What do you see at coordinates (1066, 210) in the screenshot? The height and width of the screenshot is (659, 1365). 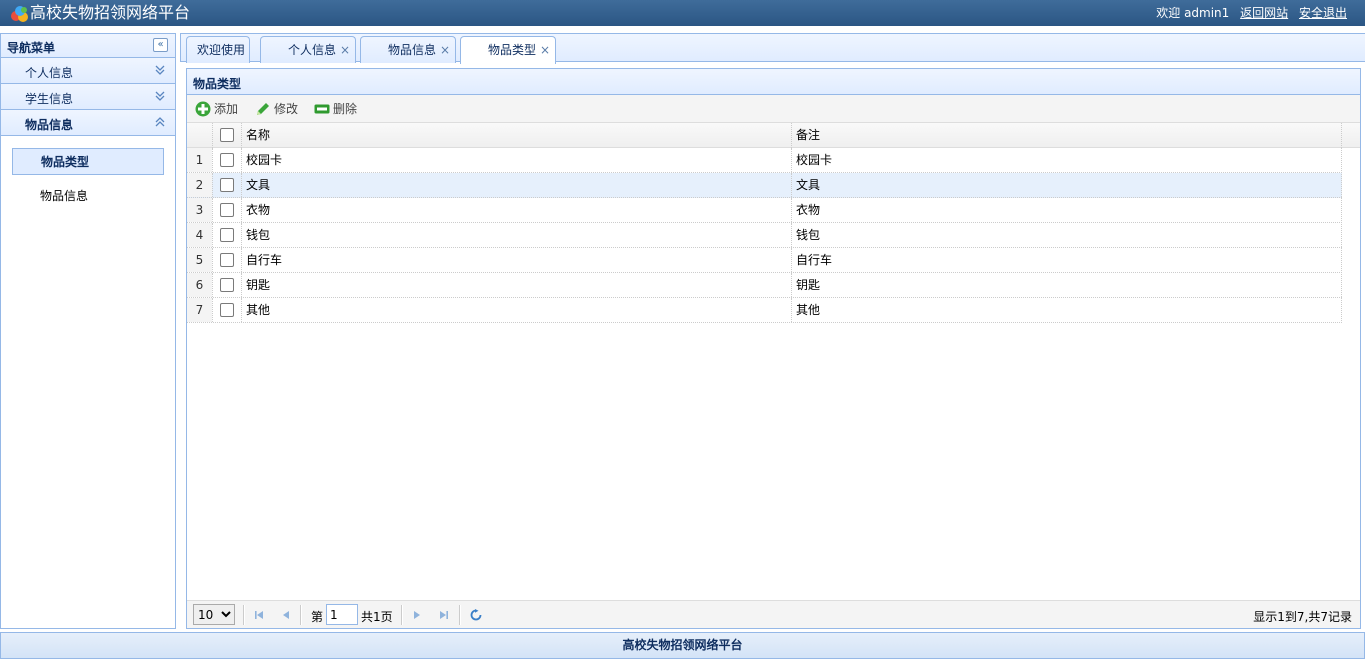 I see `cell-remark: 衣物` at bounding box center [1066, 210].